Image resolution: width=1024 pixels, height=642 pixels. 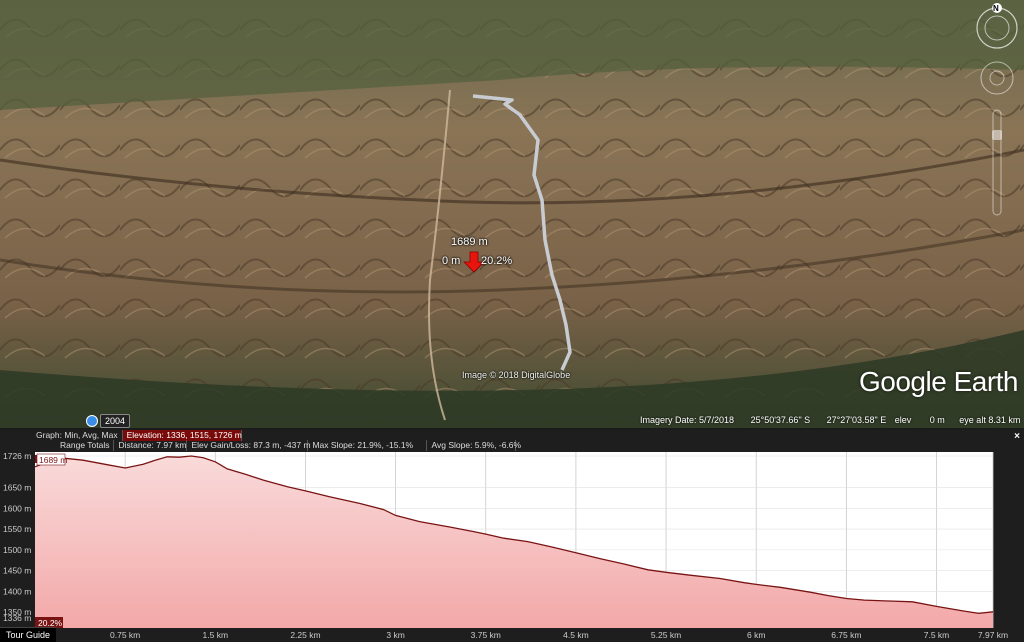 What do you see at coordinates (395, 635) in the screenshot?
I see `x-tick-label: 3 km` at bounding box center [395, 635].